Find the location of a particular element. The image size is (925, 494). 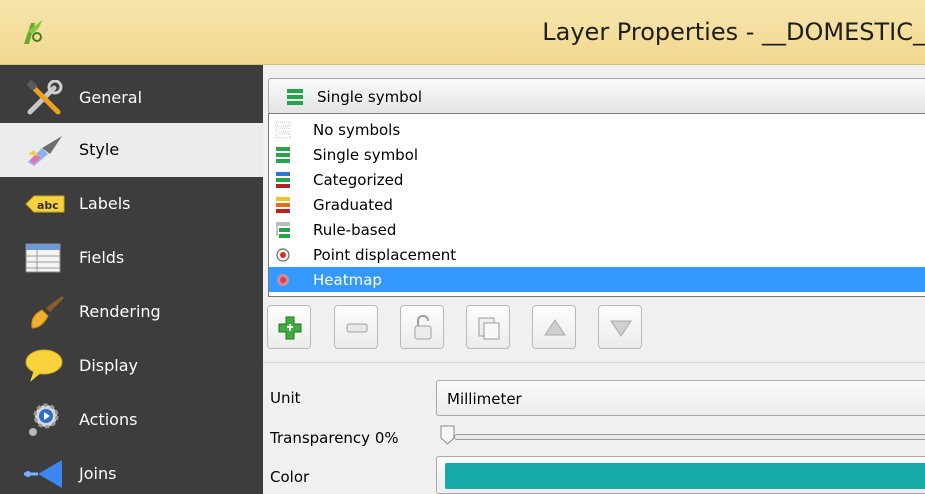

plus-icon is located at coordinates (290, 328).